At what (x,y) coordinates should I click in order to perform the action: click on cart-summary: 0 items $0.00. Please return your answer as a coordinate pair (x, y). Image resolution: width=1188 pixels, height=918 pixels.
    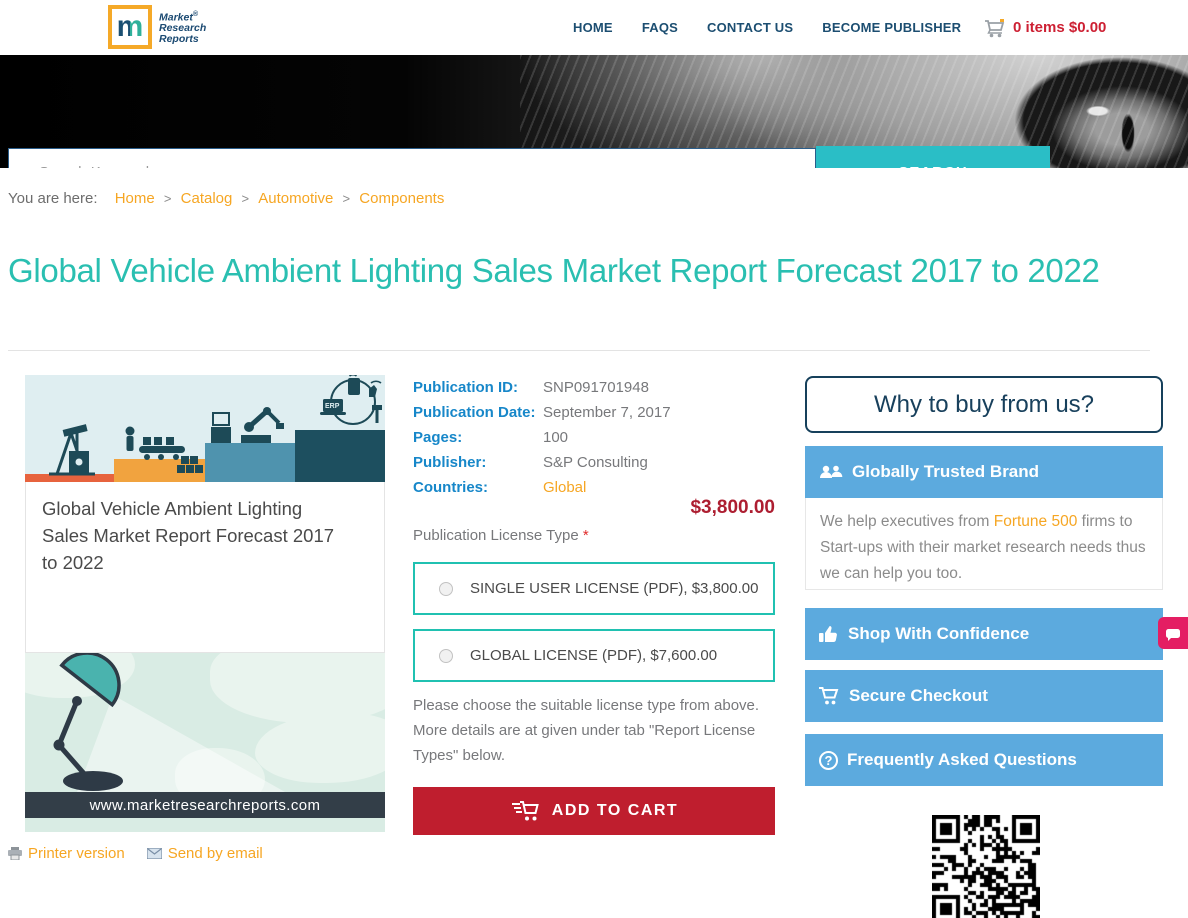
    Looking at the image, I should click on (1044, 27).